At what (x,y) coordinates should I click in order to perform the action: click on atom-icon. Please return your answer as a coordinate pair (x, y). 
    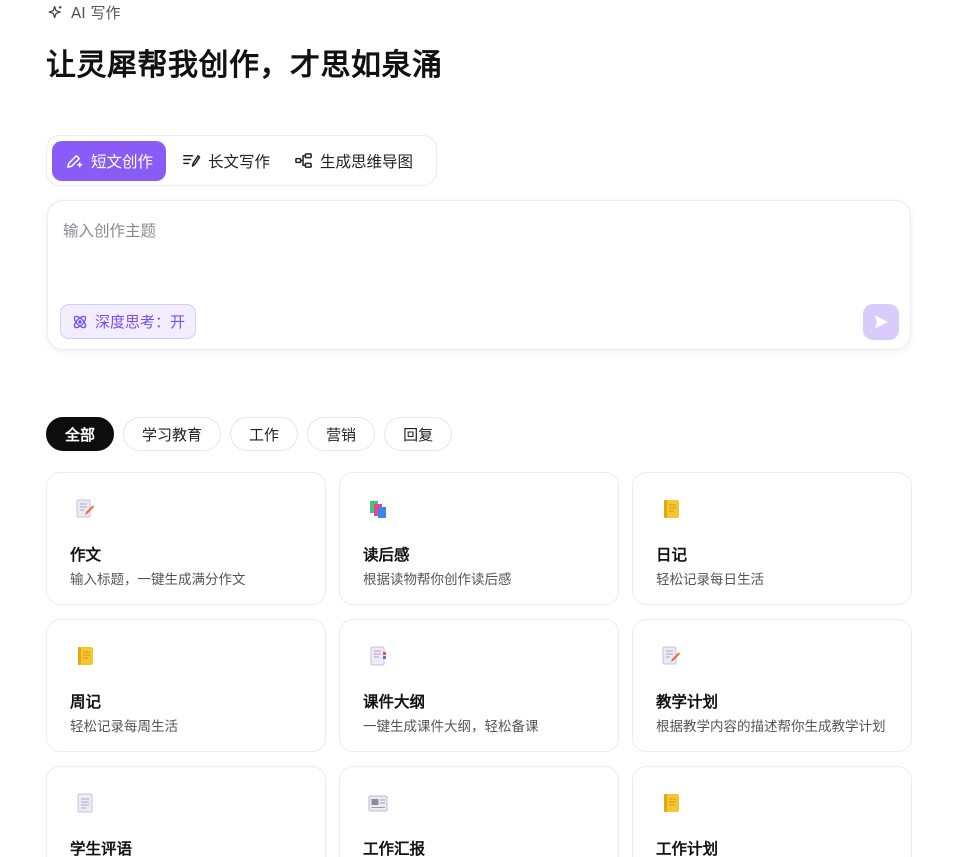
    Looking at the image, I should click on (80, 321).